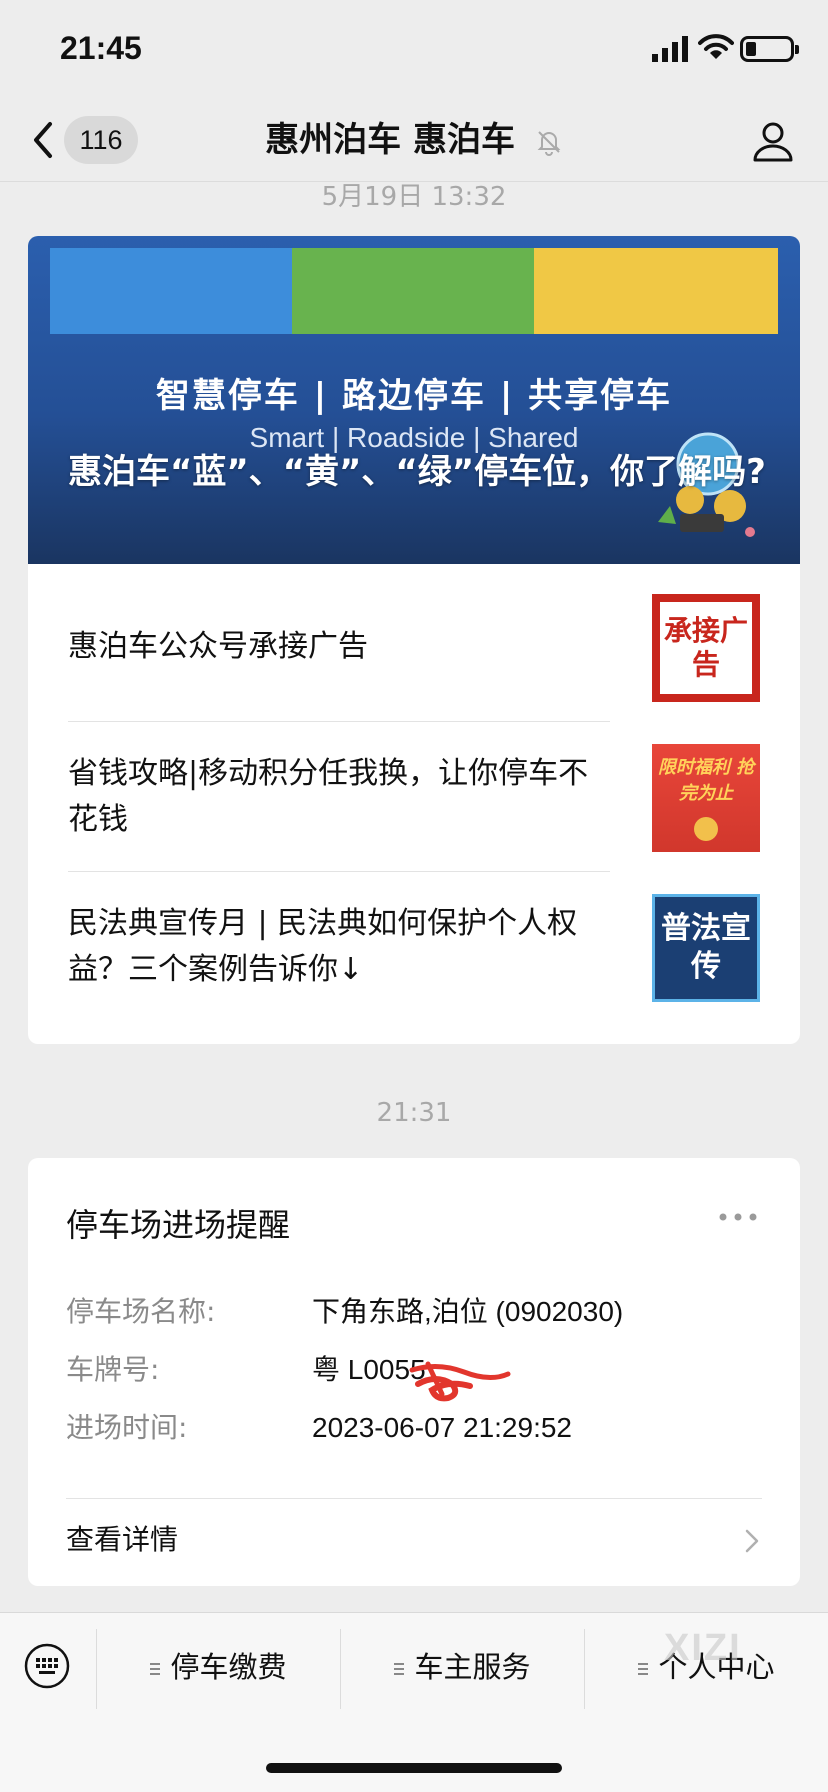 This screenshot has height=1792, width=828. I want to click on status-bar: 21:45, so click(414, 50).